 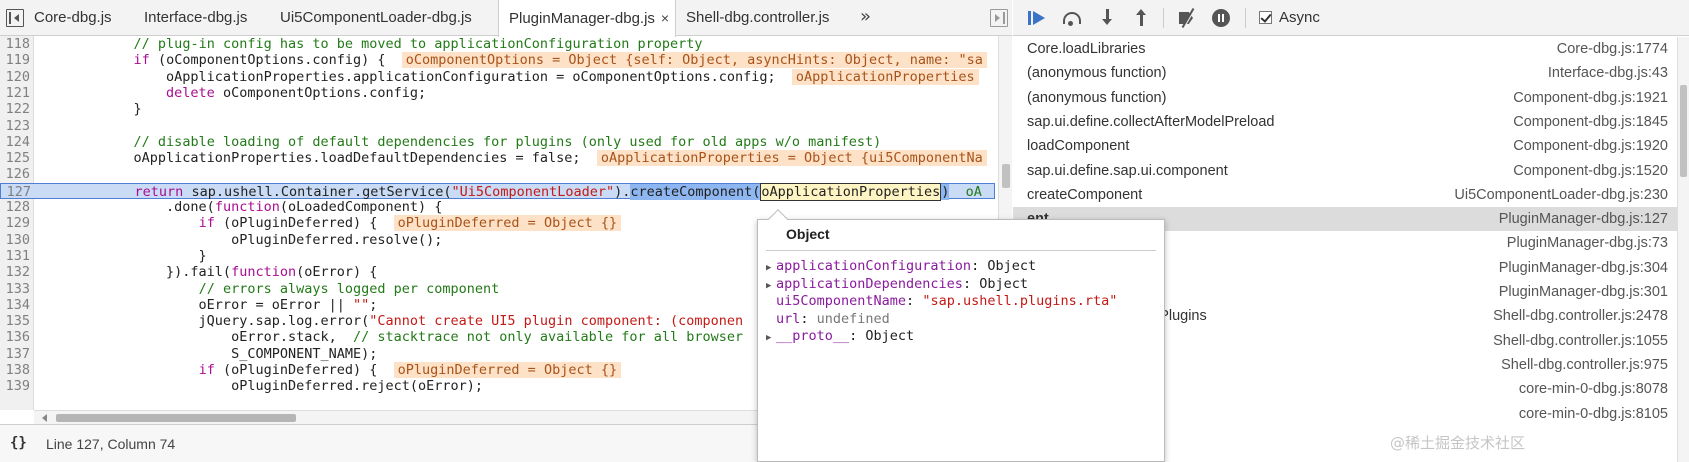 What do you see at coordinates (1222, 18) in the screenshot?
I see `pause-on-exceptions-icon` at bounding box center [1222, 18].